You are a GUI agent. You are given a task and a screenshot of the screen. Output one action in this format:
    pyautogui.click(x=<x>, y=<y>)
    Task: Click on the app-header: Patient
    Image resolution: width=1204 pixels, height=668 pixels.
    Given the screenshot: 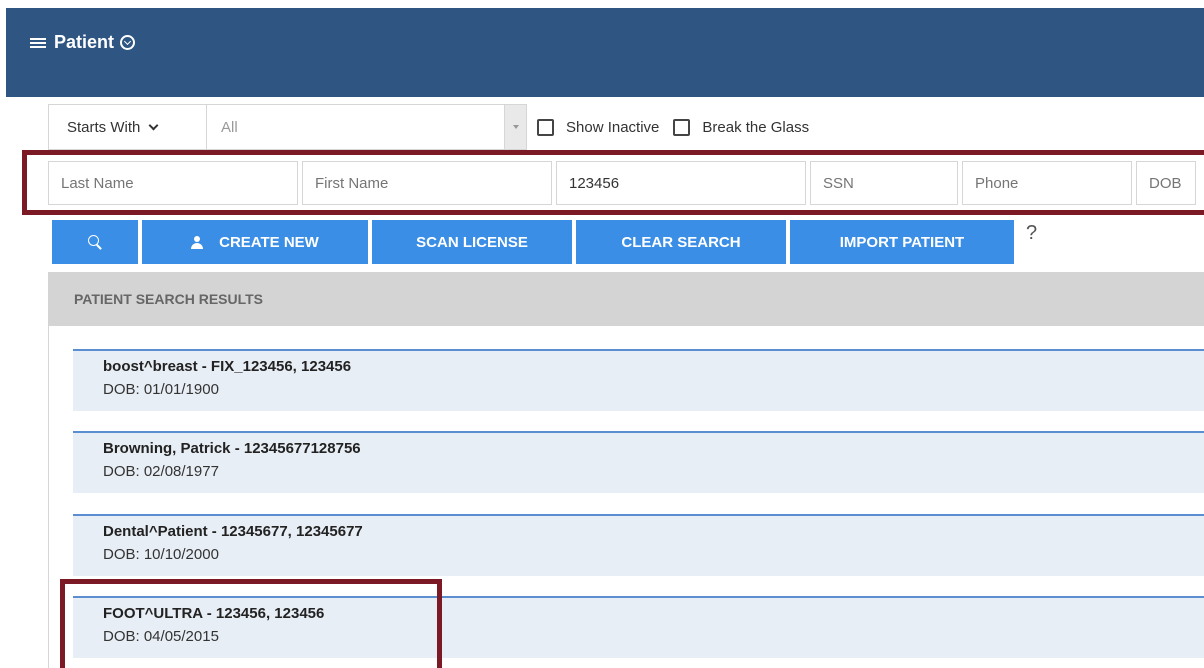 What is the action you would take?
    pyautogui.click(x=605, y=52)
    